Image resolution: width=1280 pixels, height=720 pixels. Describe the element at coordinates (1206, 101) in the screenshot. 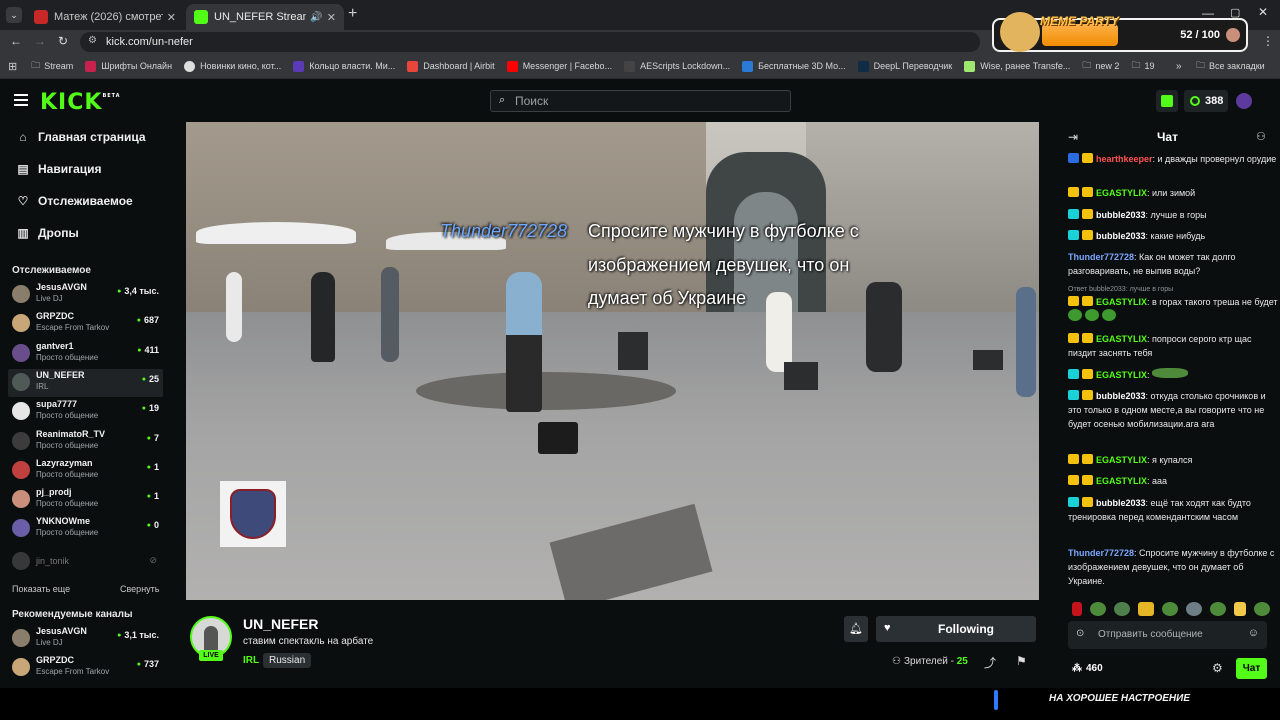

I see `points-balance: 388` at that location.